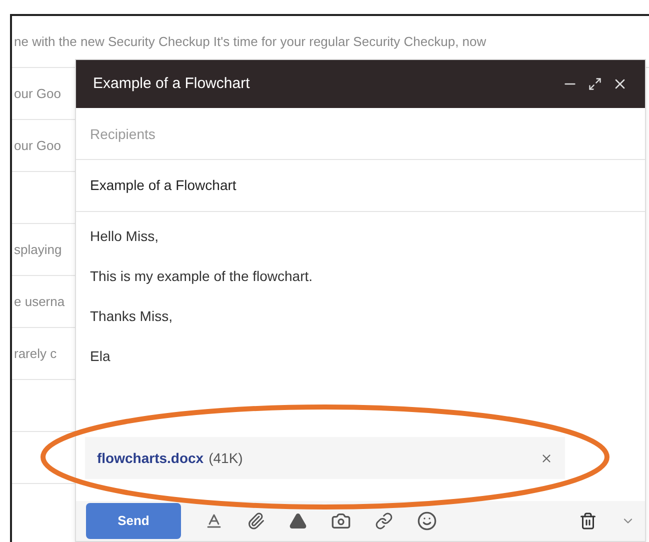 The image size is (649, 542). Describe the element at coordinates (150, 458) in the screenshot. I see `attachment-name: flowcharts.docx` at that location.